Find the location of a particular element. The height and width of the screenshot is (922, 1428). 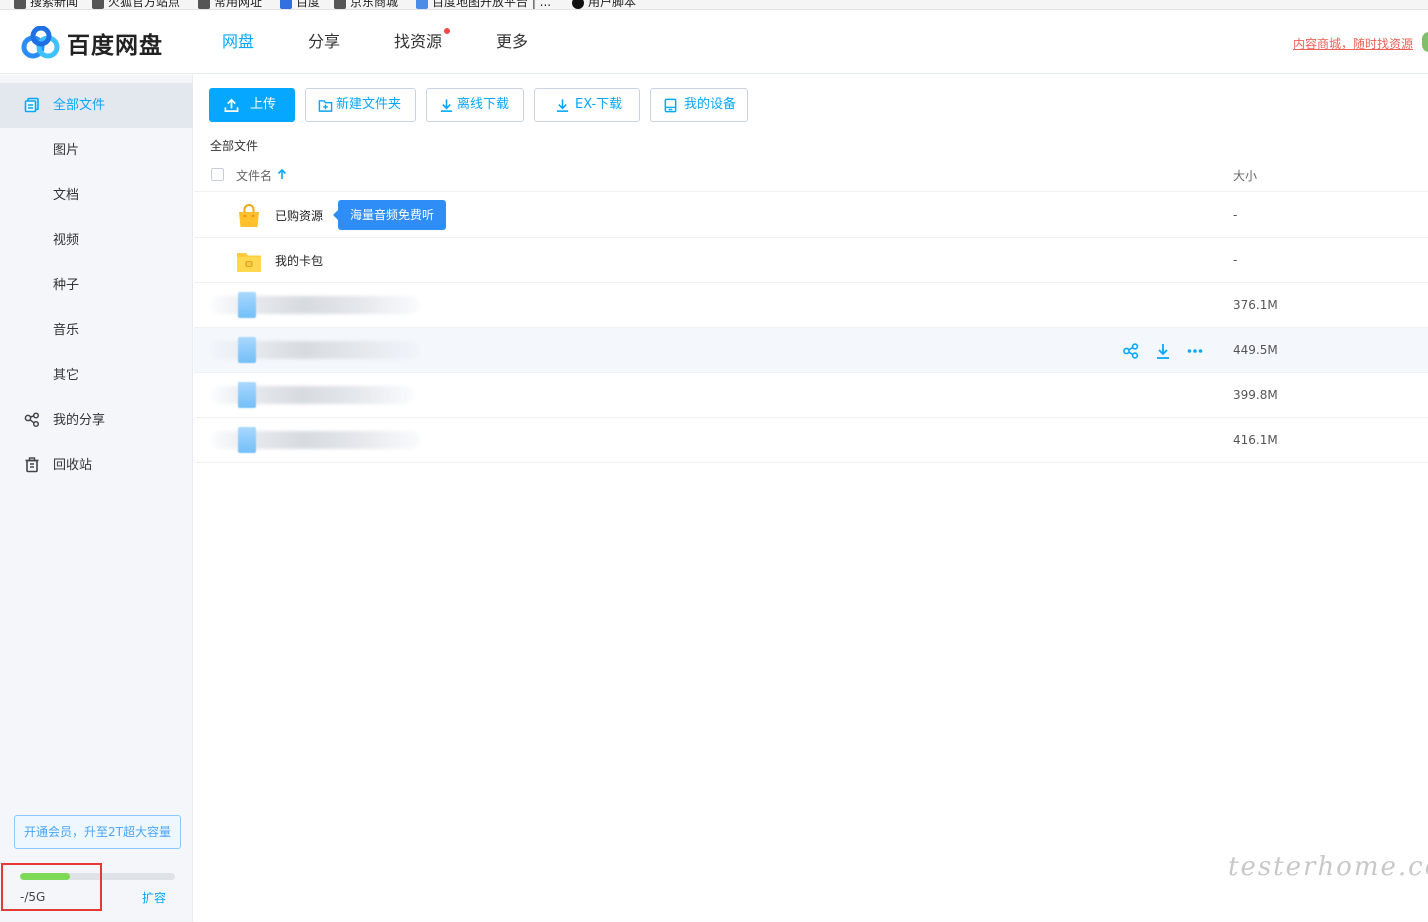

sidebar-item-label: 其它 is located at coordinates (66, 375).